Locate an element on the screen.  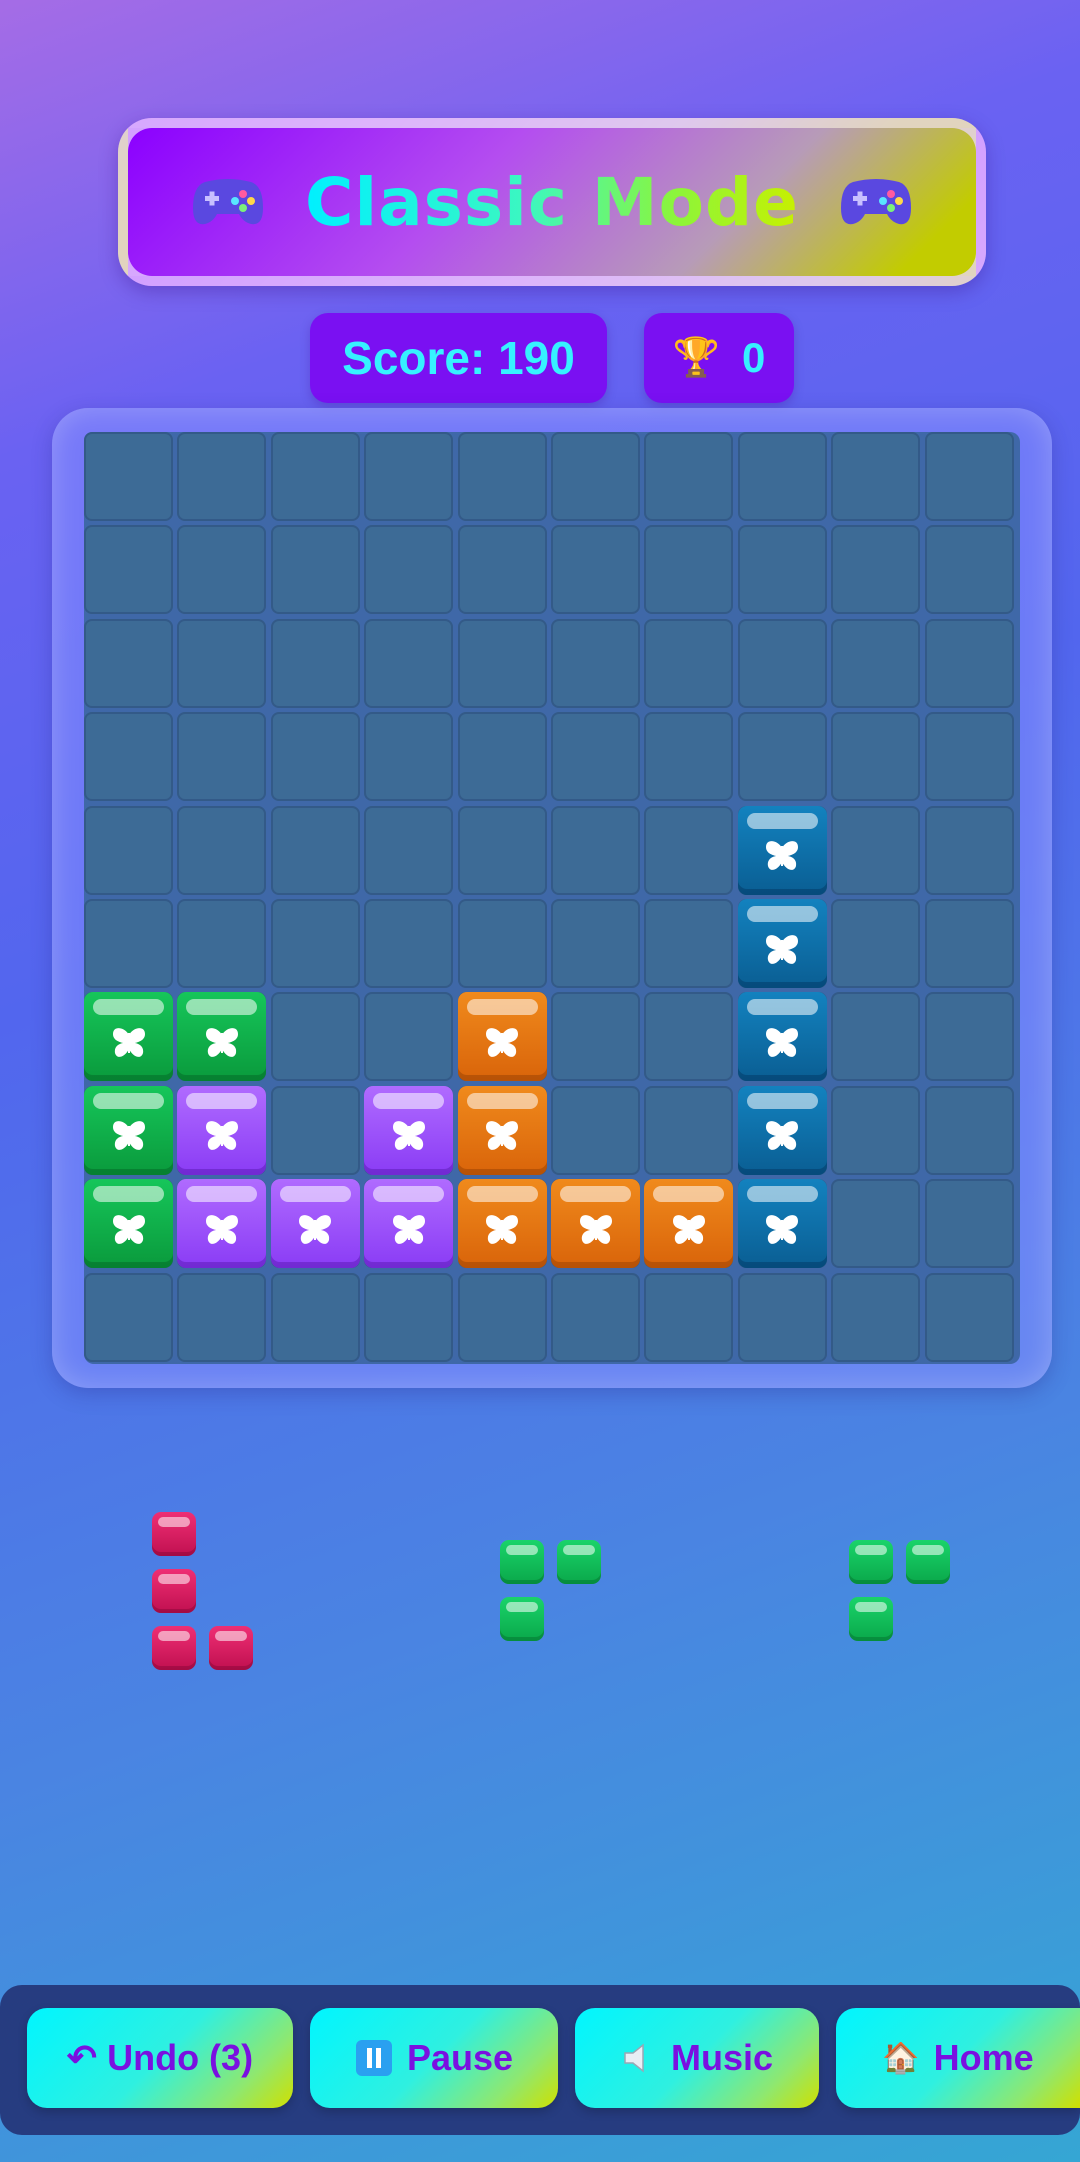
music-button: Music is located at coordinates (697, 2058).